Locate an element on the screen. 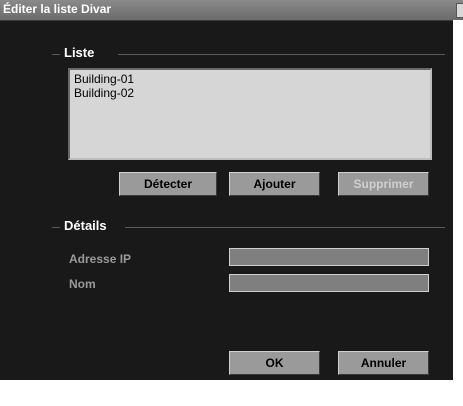 This screenshot has height=406, width=463. details-group-line-left is located at coordinates (56, 227).